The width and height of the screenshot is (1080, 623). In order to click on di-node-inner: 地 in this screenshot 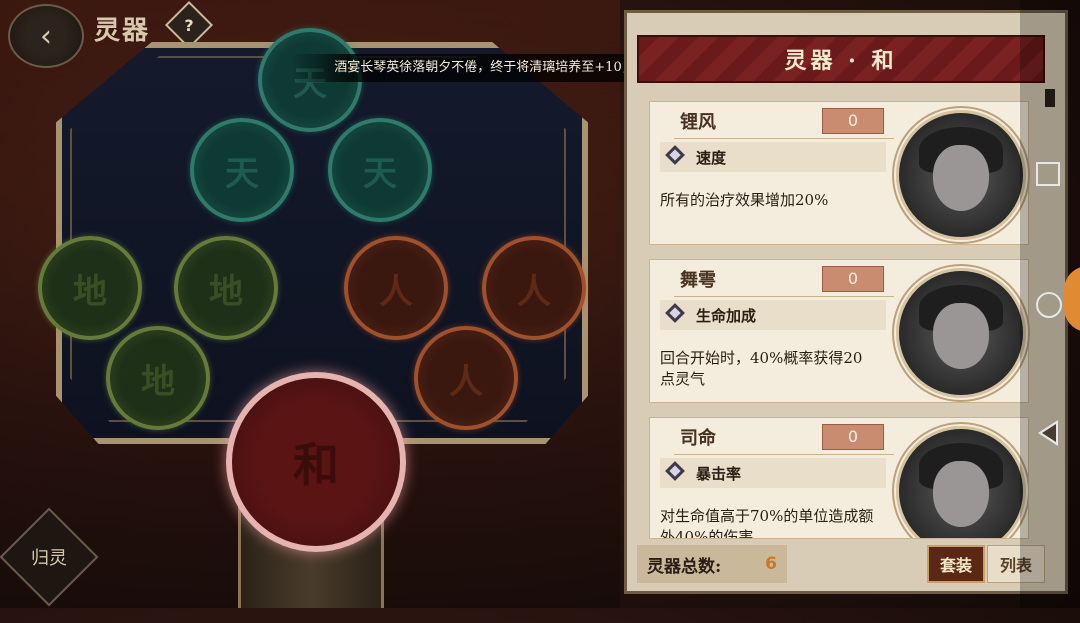, I will do `click(226, 288)`.